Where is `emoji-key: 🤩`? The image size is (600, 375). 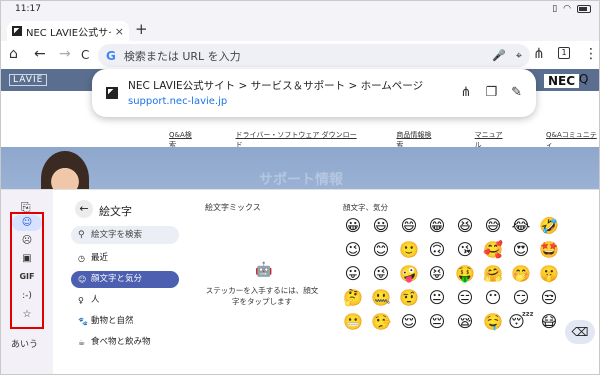
emoji-key: 🤩 is located at coordinates (549, 250).